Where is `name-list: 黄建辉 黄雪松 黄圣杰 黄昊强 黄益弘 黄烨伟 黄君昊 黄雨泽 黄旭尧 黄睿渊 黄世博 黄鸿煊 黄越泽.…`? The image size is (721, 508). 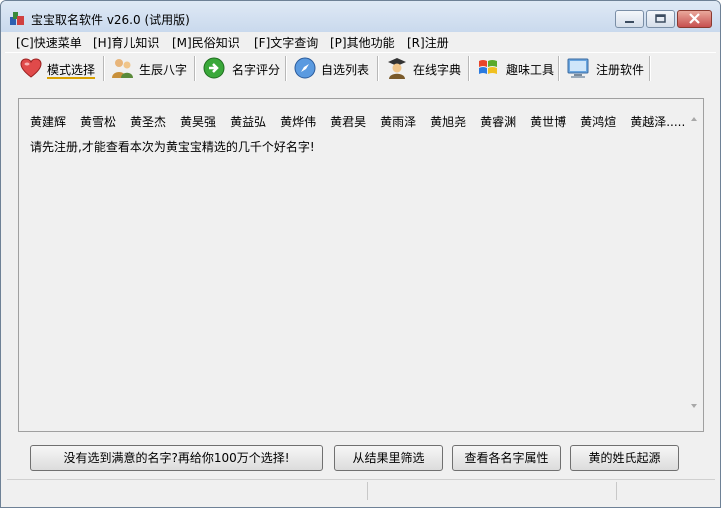
name-list: 黄建辉 黄雪松 黄圣杰 黄昊强 黄益弘 黄烨伟 黄君昊 黄雨泽 黄旭尧 黄睿渊 黄世博 黄鸿煊 黄越泽.… is located at coordinates (364, 121).